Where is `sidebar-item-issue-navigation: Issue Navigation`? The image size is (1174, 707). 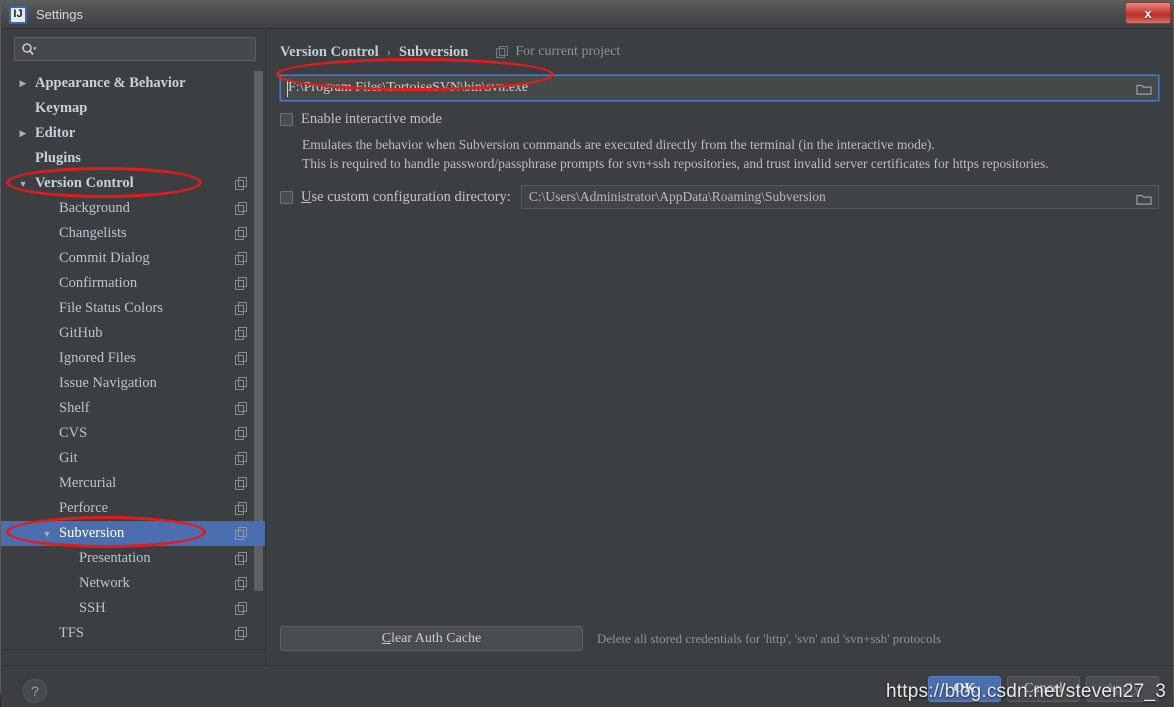 sidebar-item-issue-navigation: Issue Navigation is located at coordinates (133, 383).